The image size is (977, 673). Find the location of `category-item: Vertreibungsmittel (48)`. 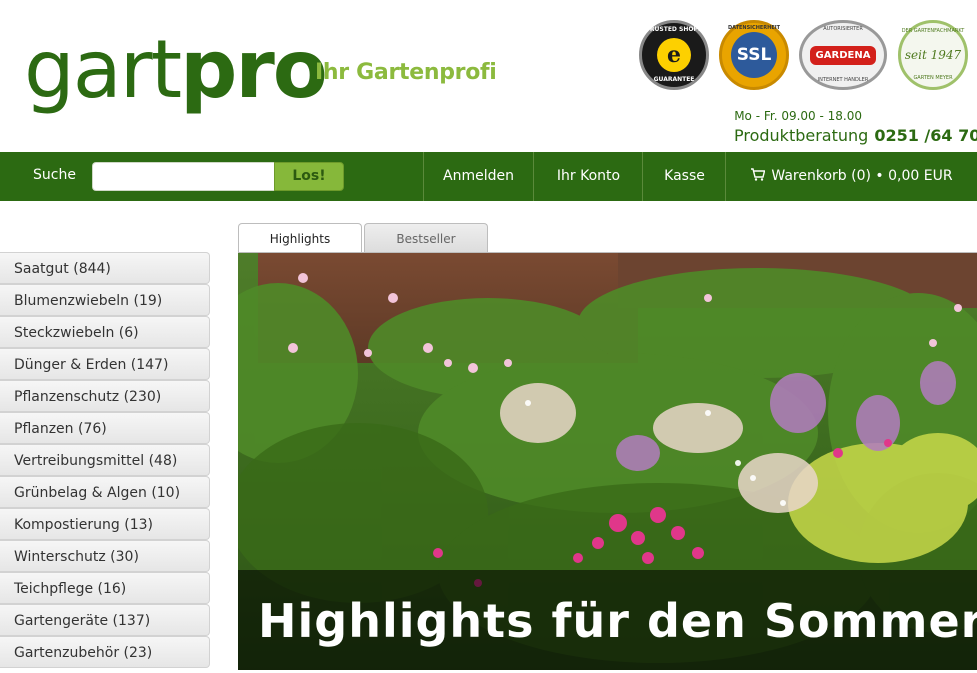

category-item: Vertreibungsmittel (48) is located at coordinates (105, 460).